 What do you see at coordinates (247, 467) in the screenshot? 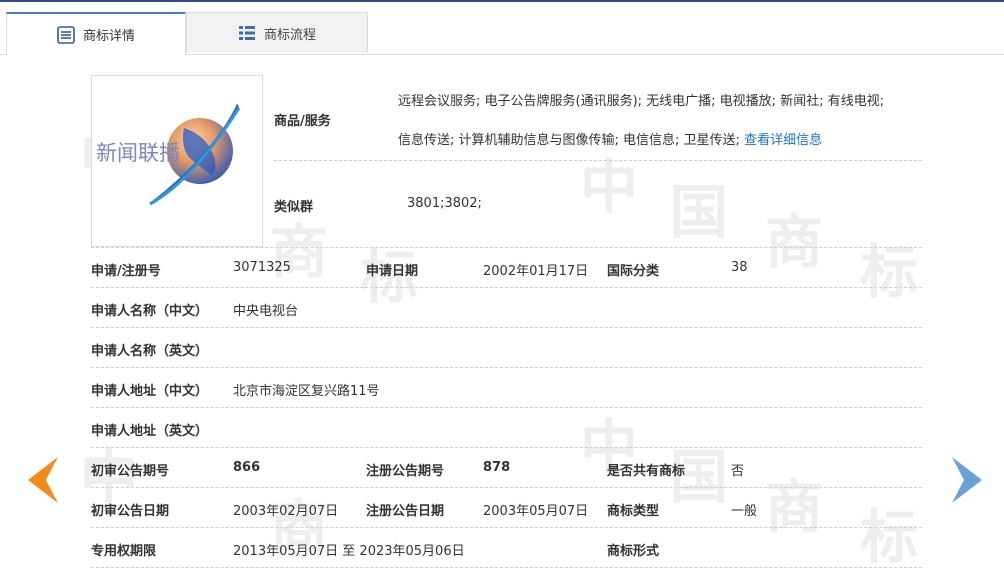
I see `prelim-no-value: 866` at bounding box center [247, 467].